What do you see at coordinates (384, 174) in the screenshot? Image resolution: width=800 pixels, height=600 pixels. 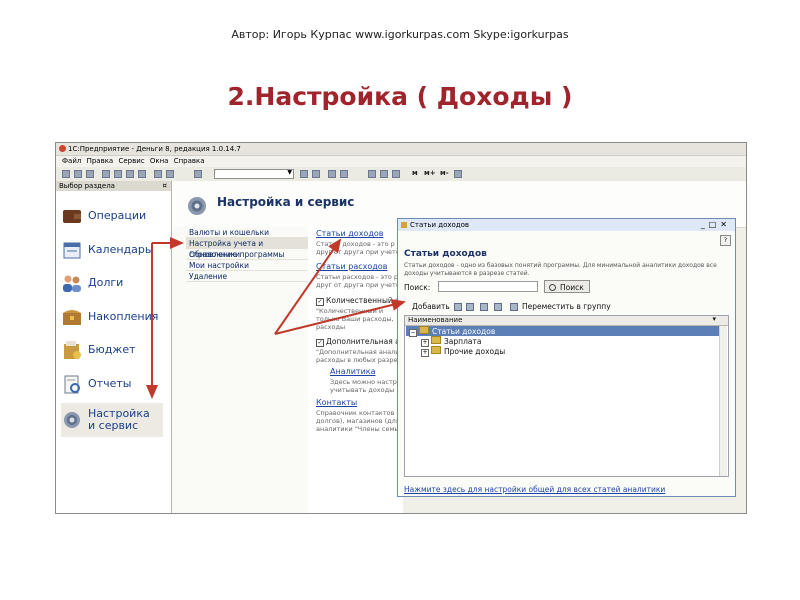 I see `calendar-tool-icon` at bounding box center [384, 174].